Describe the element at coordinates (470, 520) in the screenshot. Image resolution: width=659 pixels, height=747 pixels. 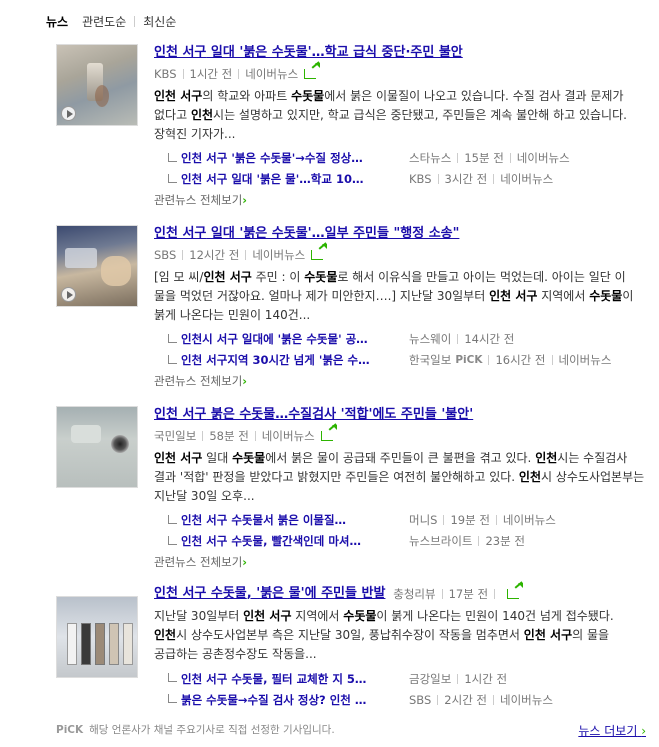
I see `related-time: 19분 전` at that location.